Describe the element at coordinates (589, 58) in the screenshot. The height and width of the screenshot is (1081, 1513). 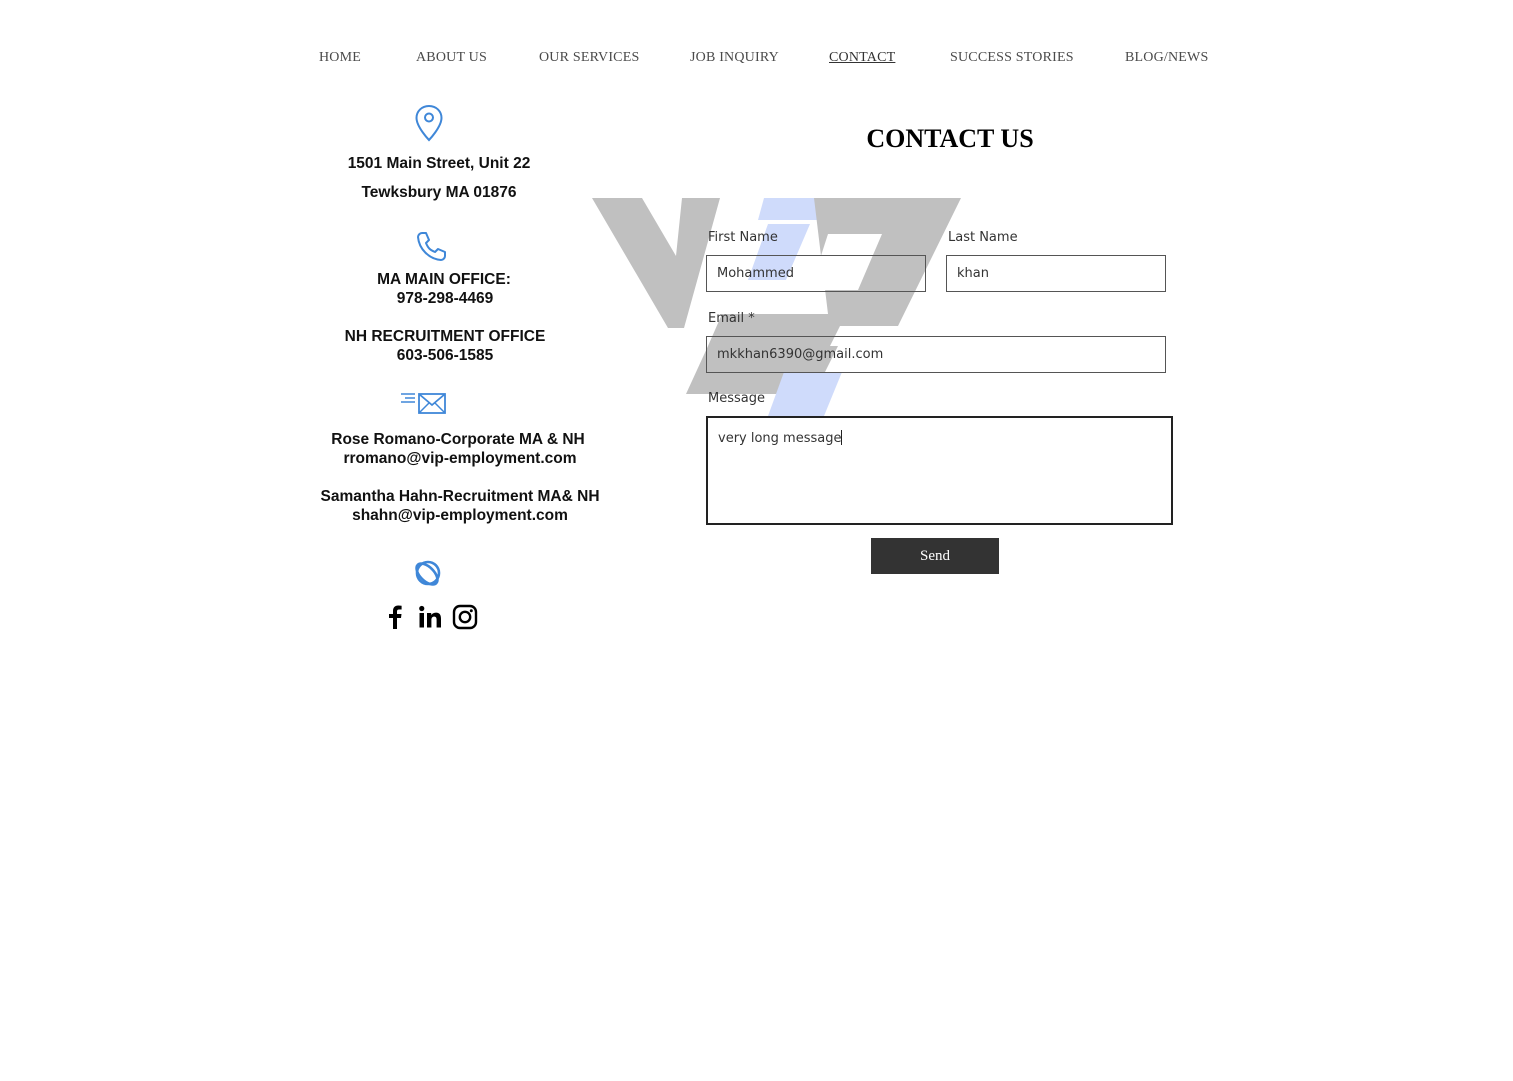
I see `nav-our-services: OUR SERVICES` at that location.